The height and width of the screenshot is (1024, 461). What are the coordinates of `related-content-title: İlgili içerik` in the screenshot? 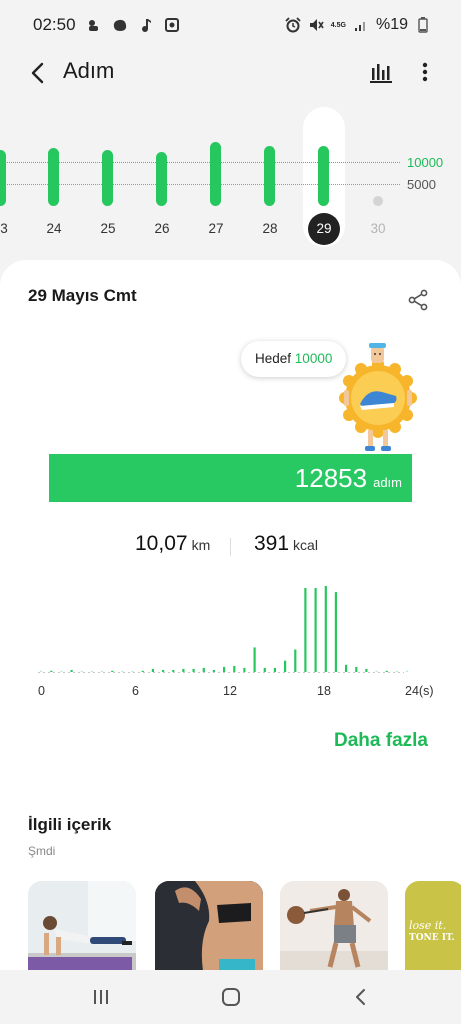 It's located at (70, 824).